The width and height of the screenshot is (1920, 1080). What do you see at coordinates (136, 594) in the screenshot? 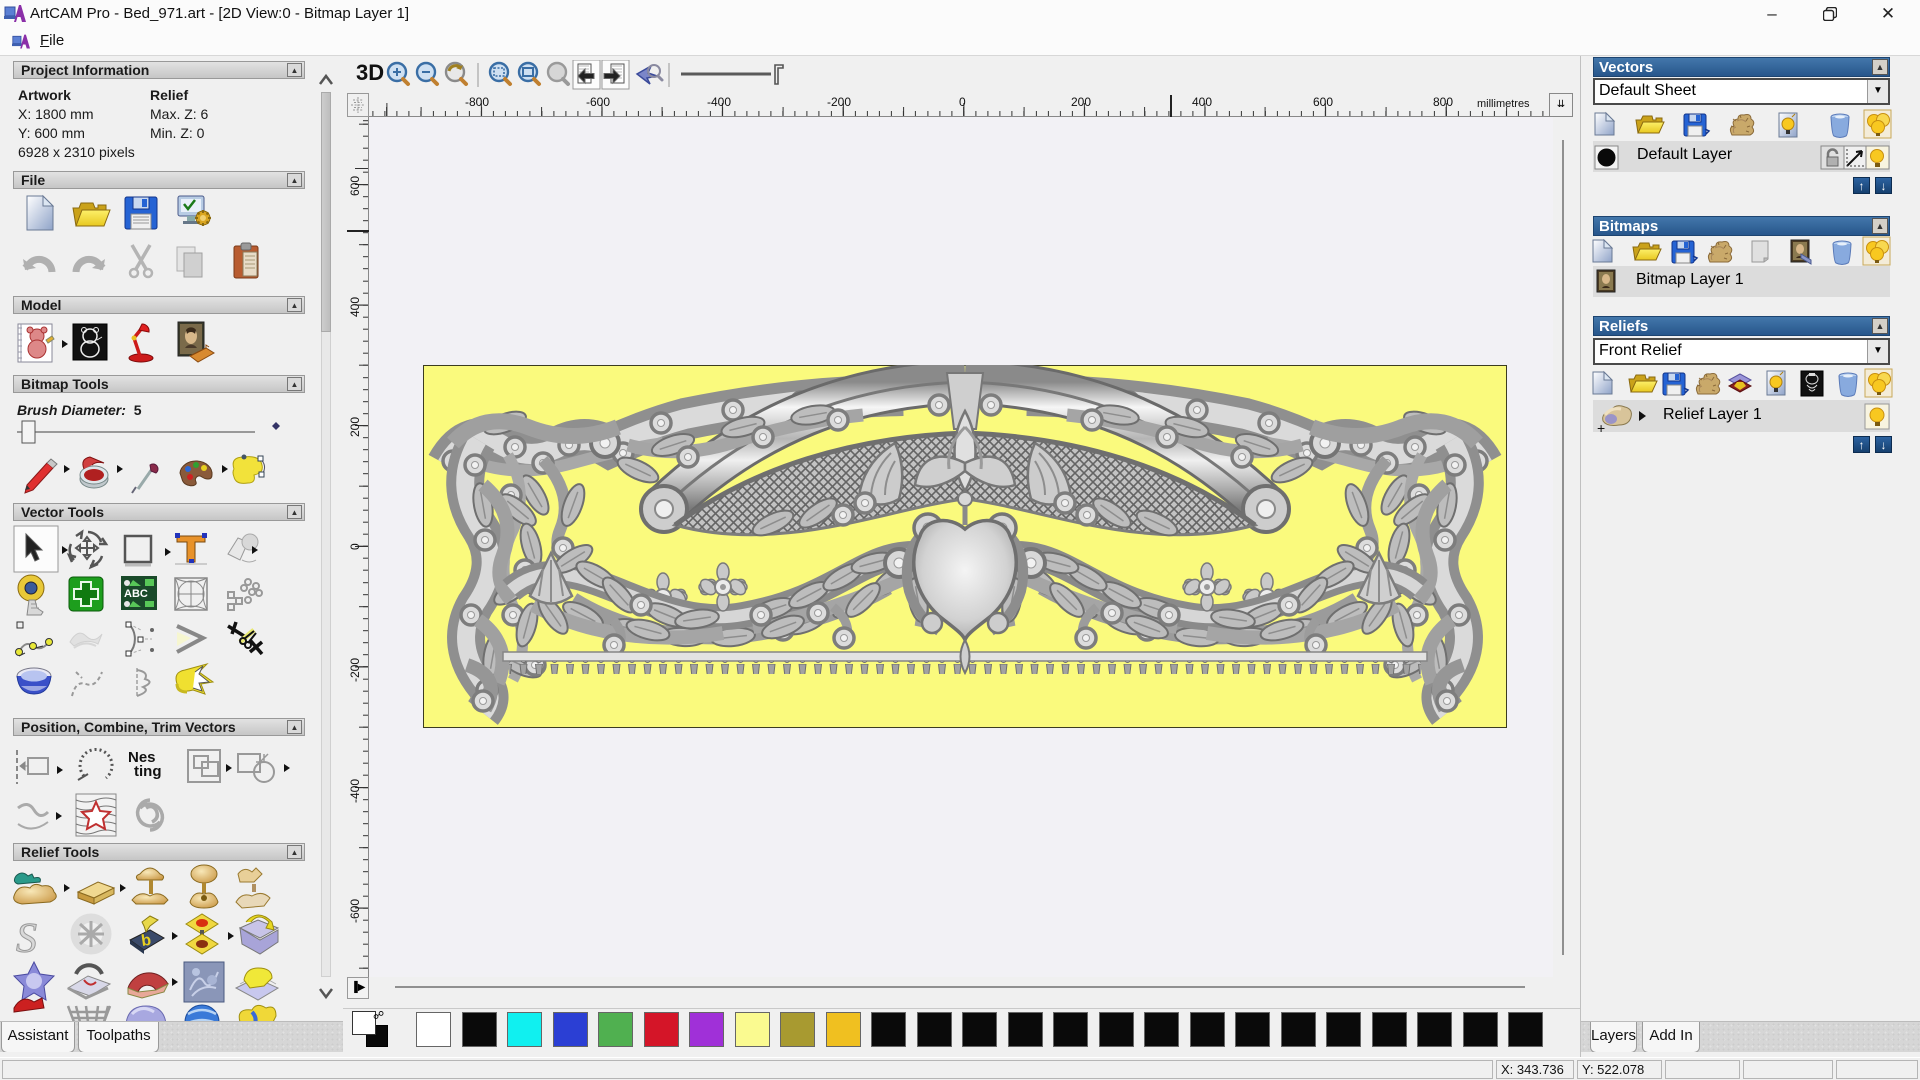
I see `svg-text: ABC` at bounding box center [136, 594].